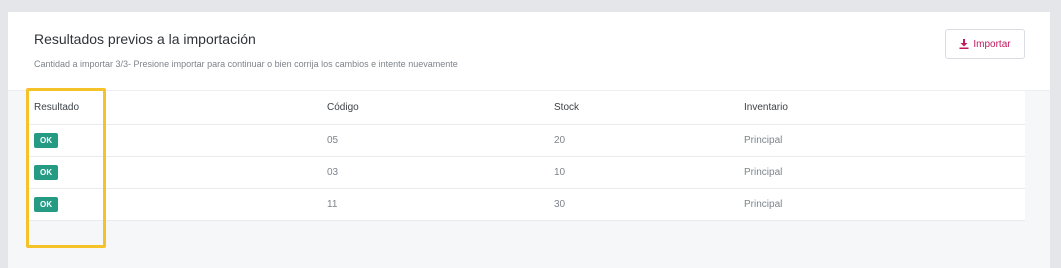 This screenshot has width=1061, height=268. I want to click on import-button: Importar, so click(985, 44).